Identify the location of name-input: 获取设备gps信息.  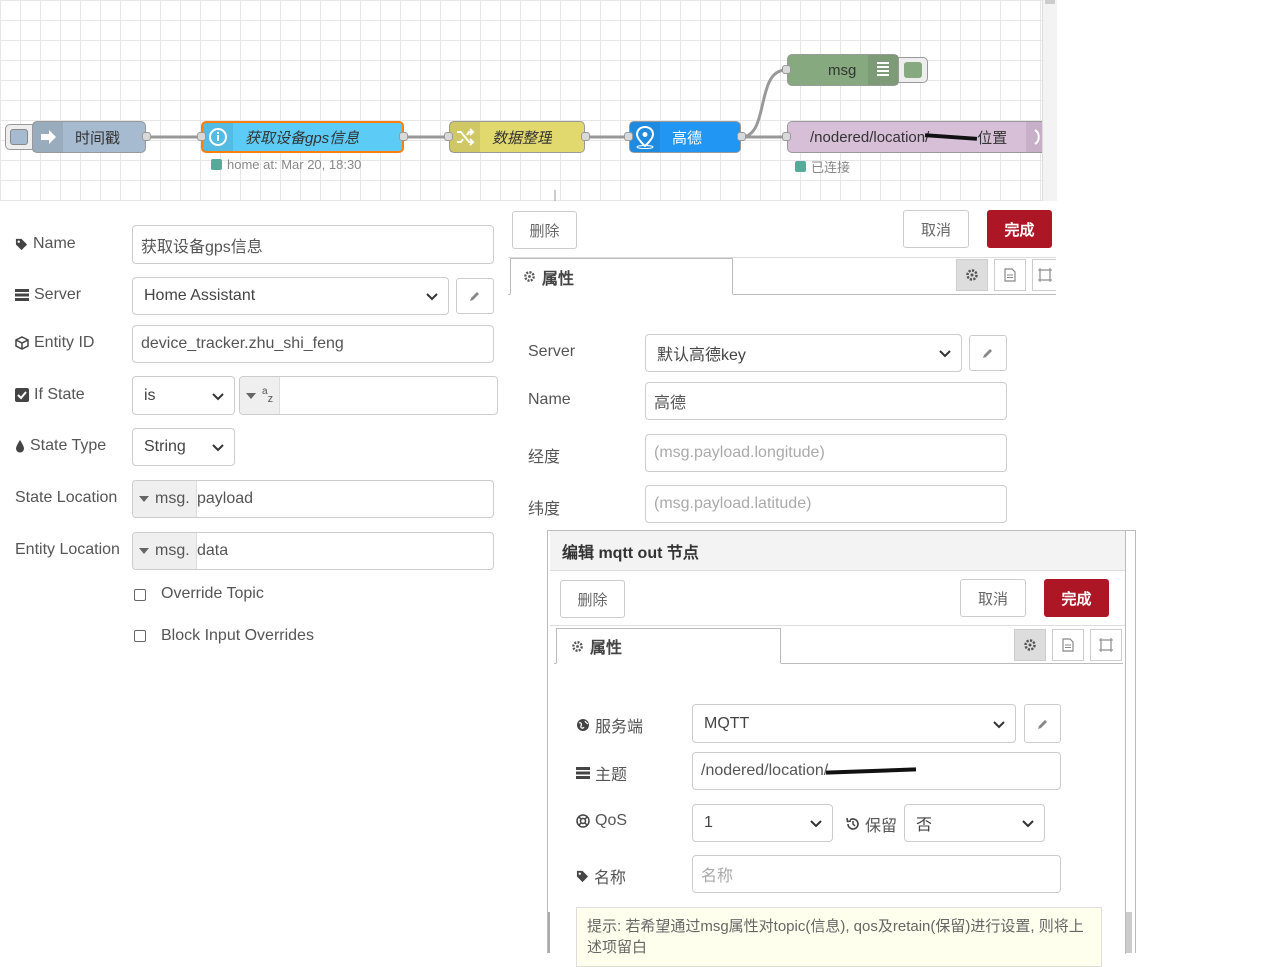
(313, 244).